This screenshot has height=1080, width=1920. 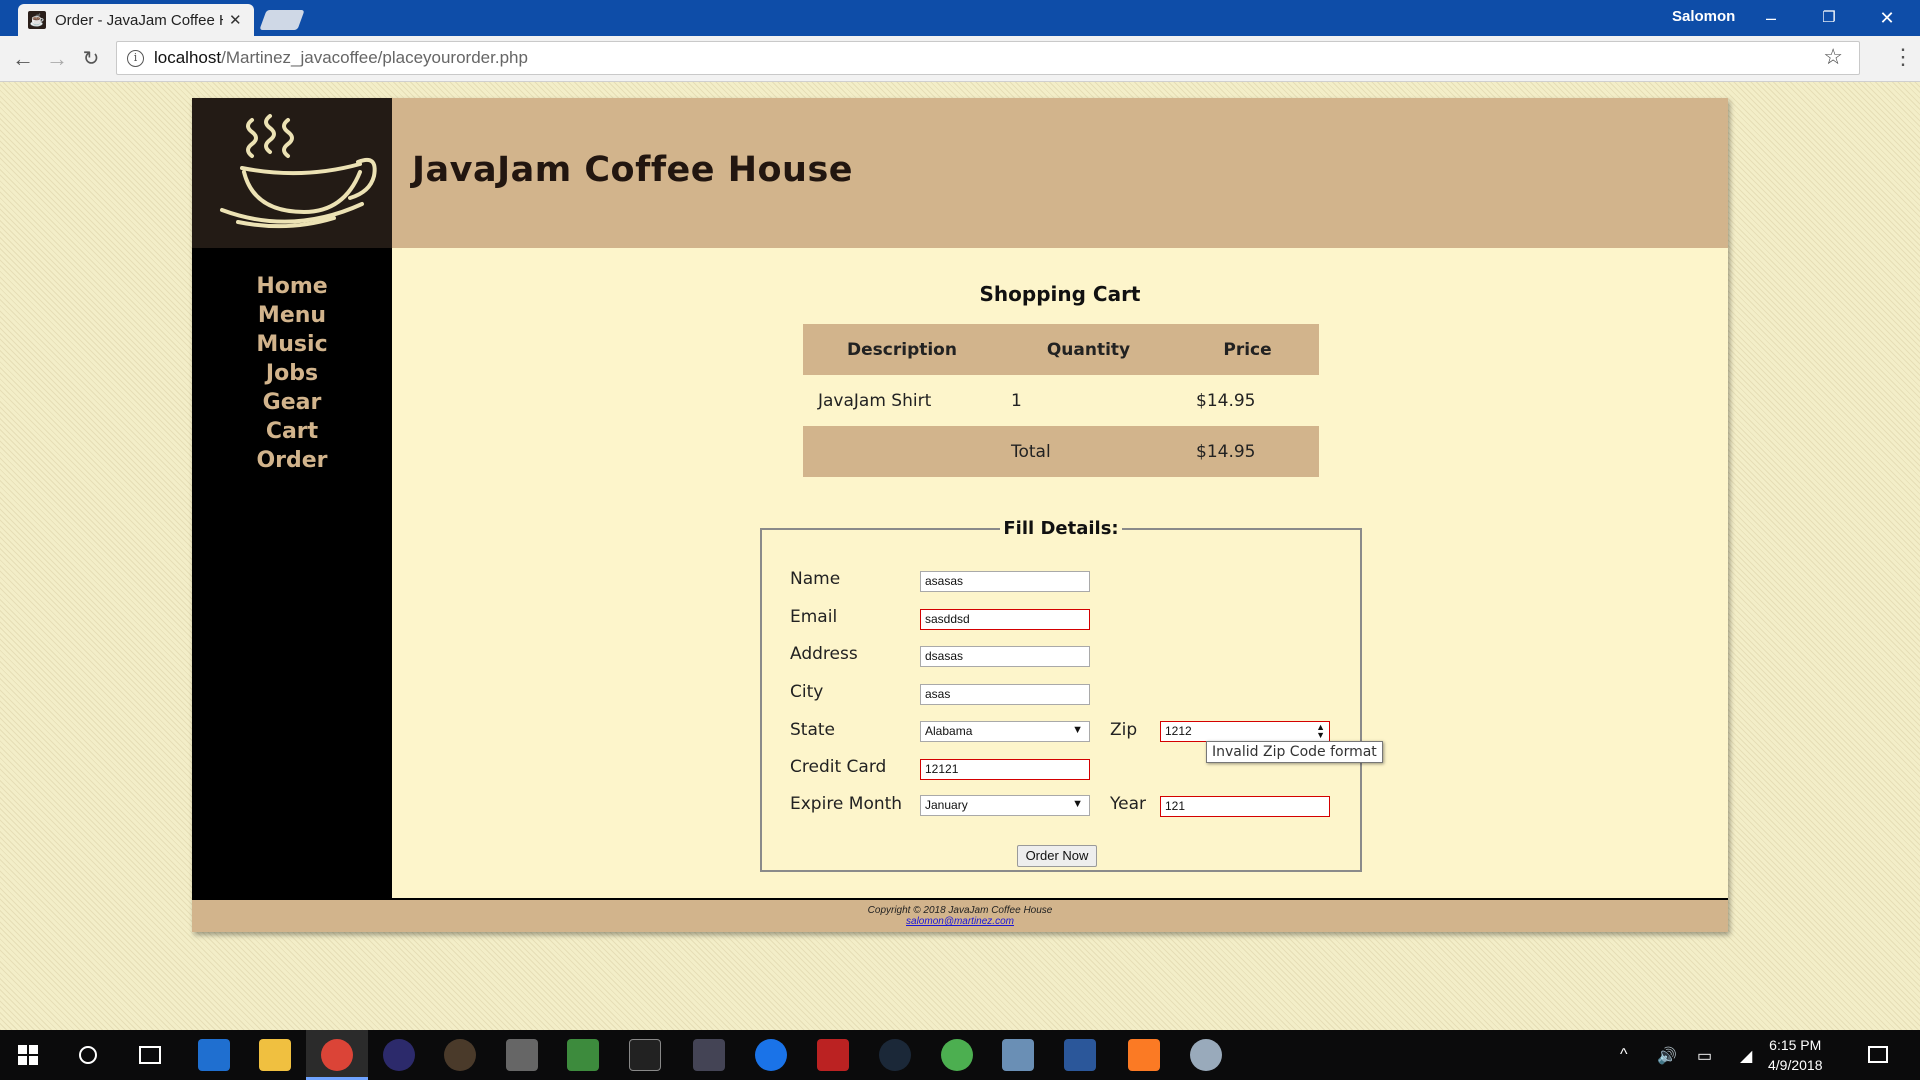 I want to click on restore-icon: ❐, so click(x=1829, y=18).